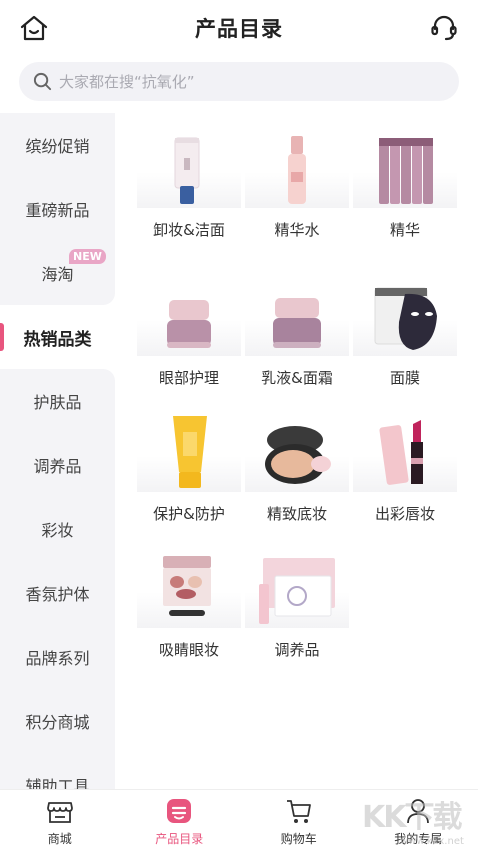  I want to click on cleanser-tube-icon, so click(187, 170).